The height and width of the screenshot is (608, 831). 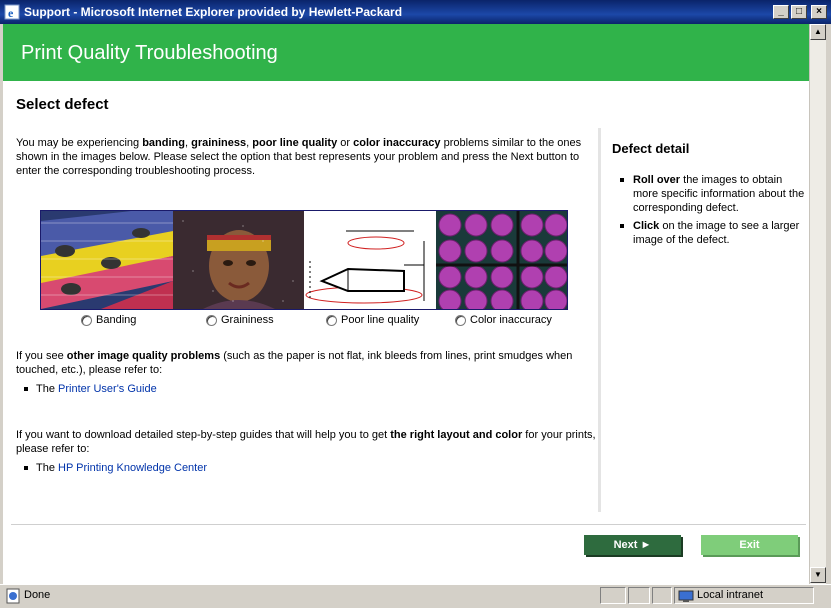 I want to click on status-text: Done, so click(x=37, y=595).